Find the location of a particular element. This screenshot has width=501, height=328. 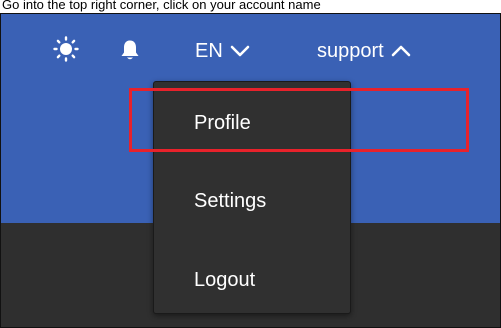

account-name: support is located at coordinates (350, 51).